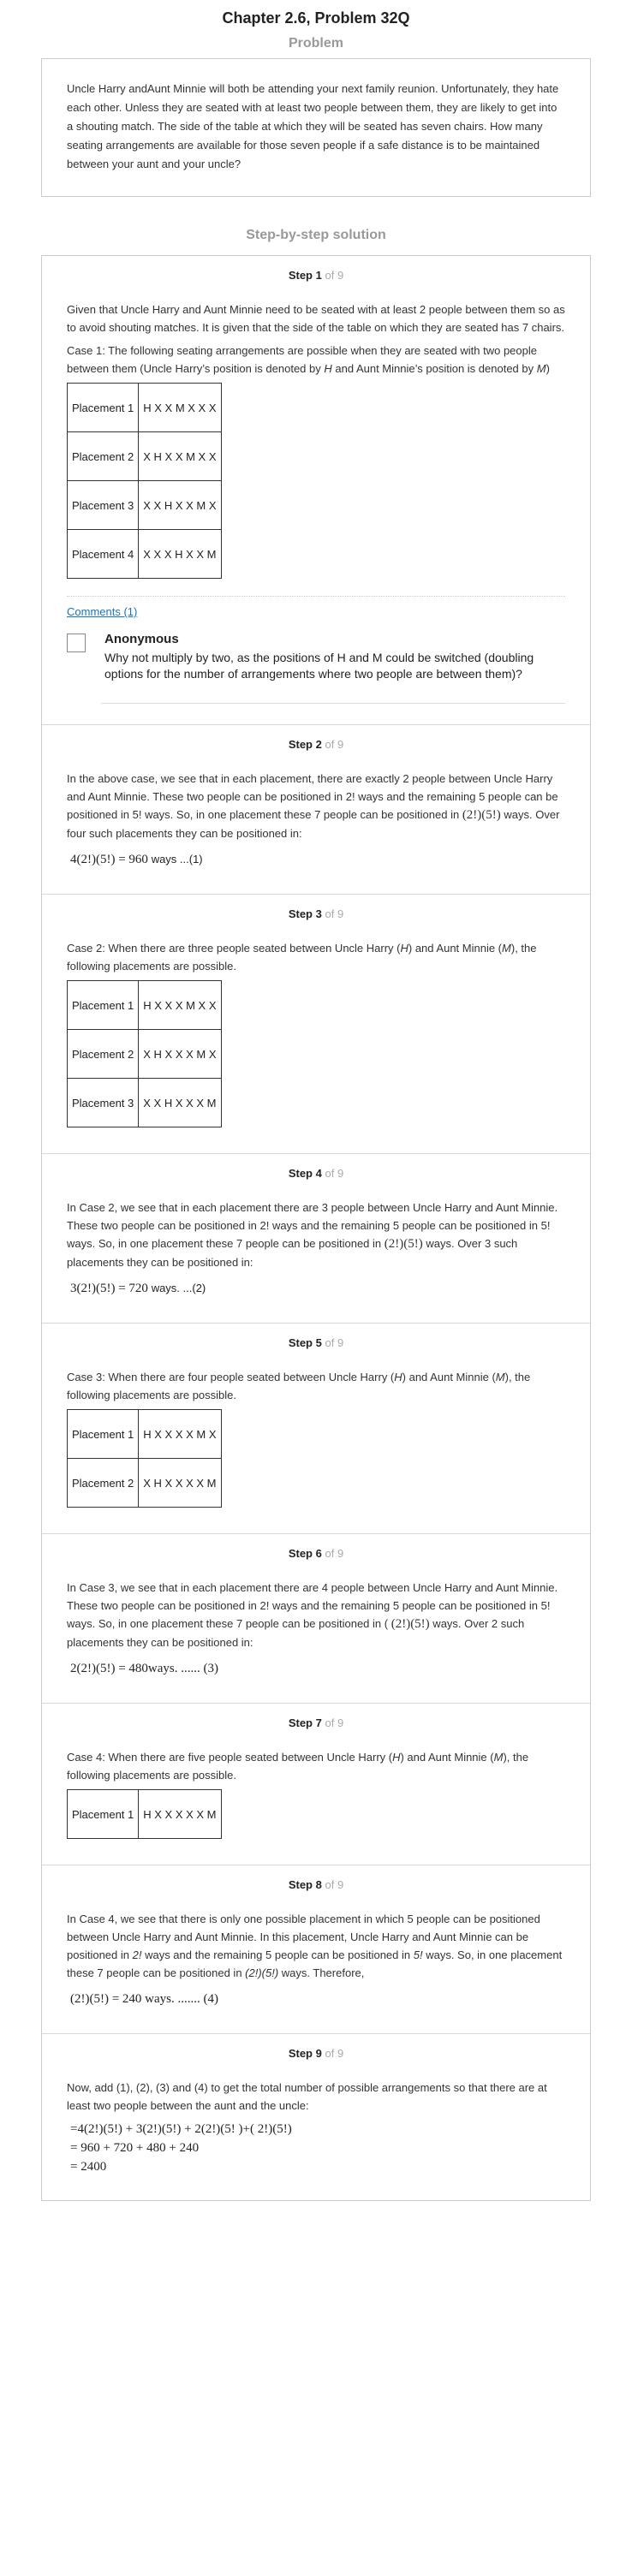 Image resolution: width=632 pixels, height=2576 pixels. Describe the element at coordinates (144, 1668) in the screenshot. I see `formula: 2(2!)(5!) = 480ways. ...... (3)` at that location.